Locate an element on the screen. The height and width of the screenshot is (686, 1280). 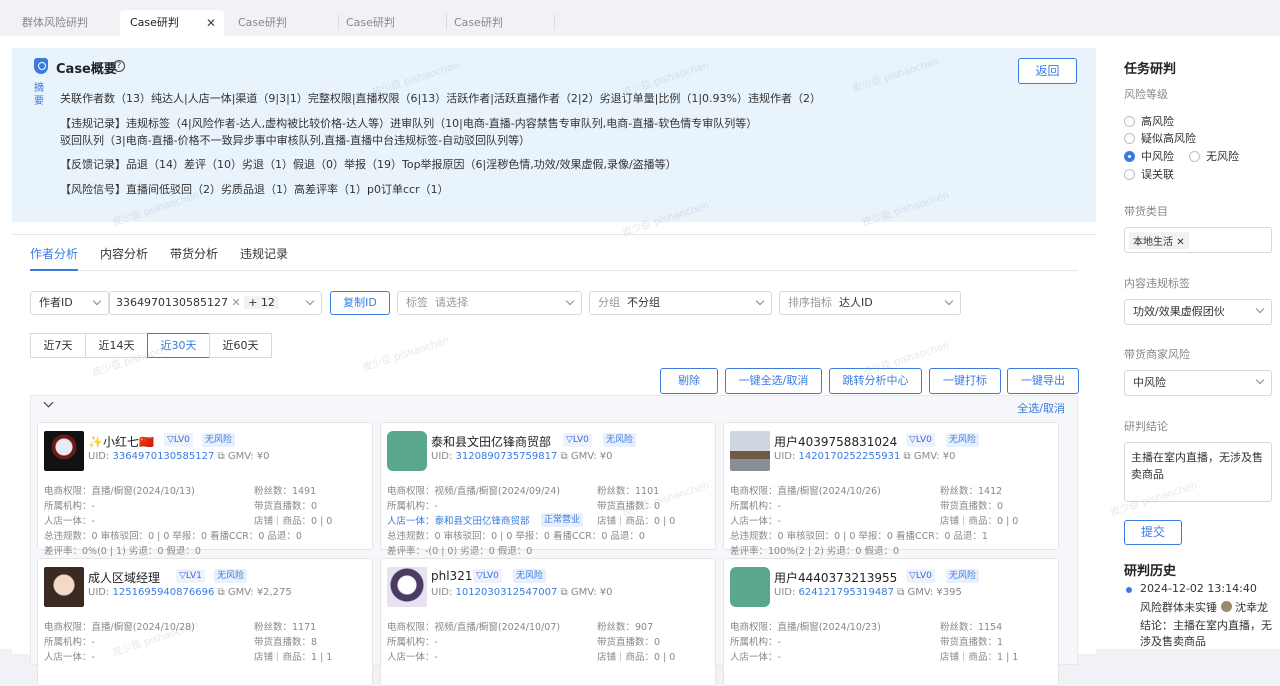
uid-link: 1420170252255931 is located at coordinates (850, 456).